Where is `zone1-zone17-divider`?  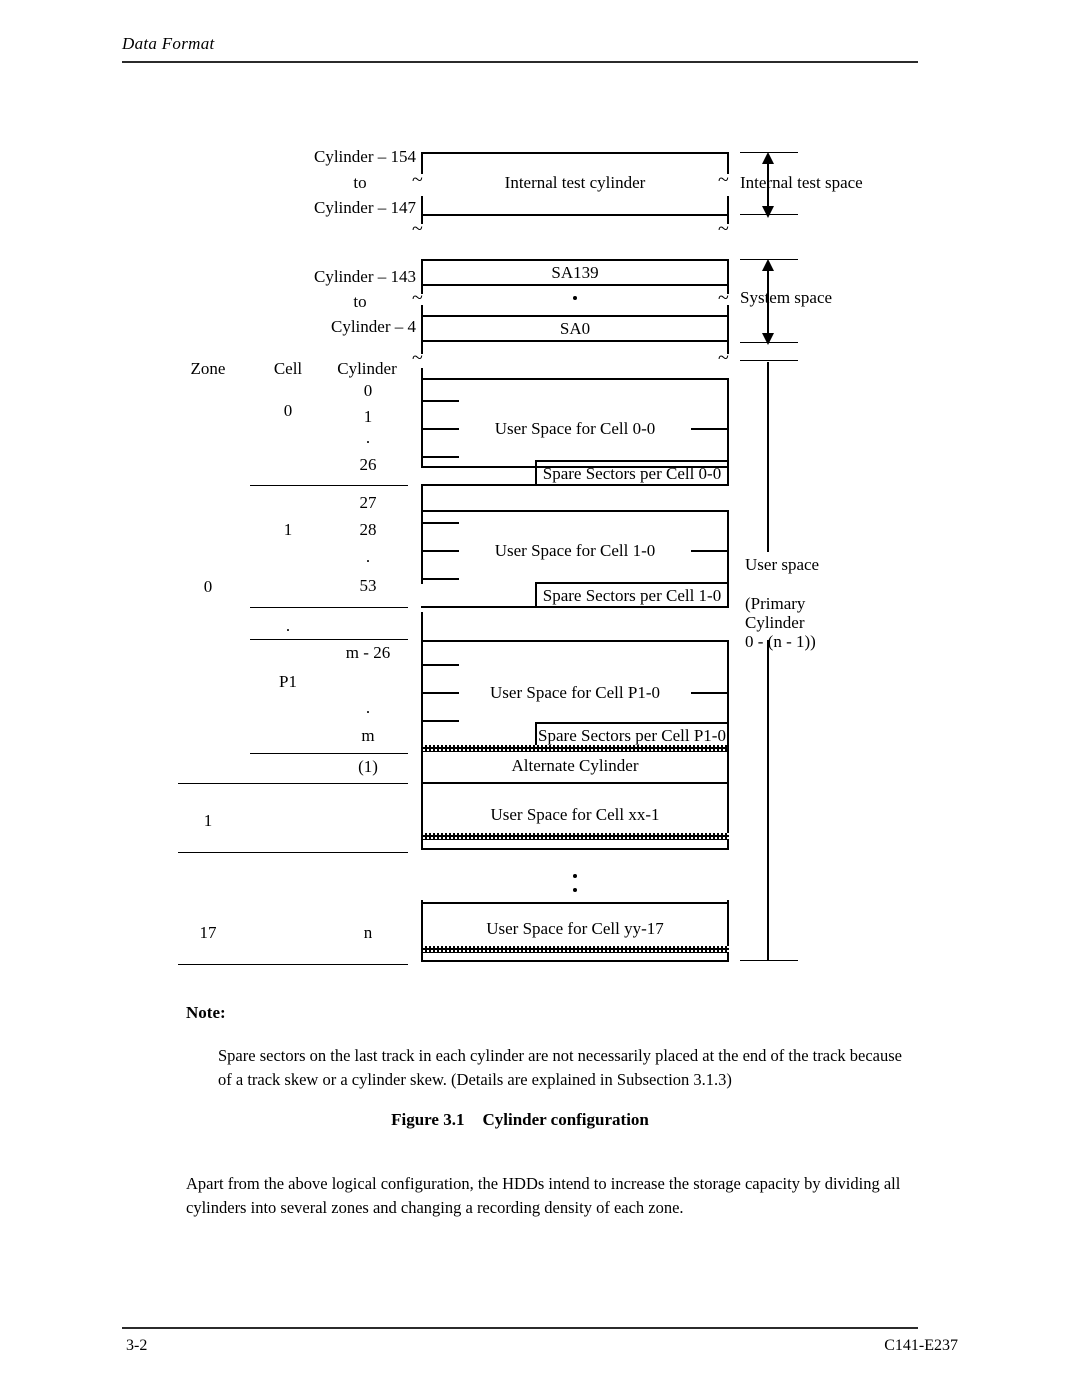
zone1-zone17-divider is located at coordinates (293, 852).